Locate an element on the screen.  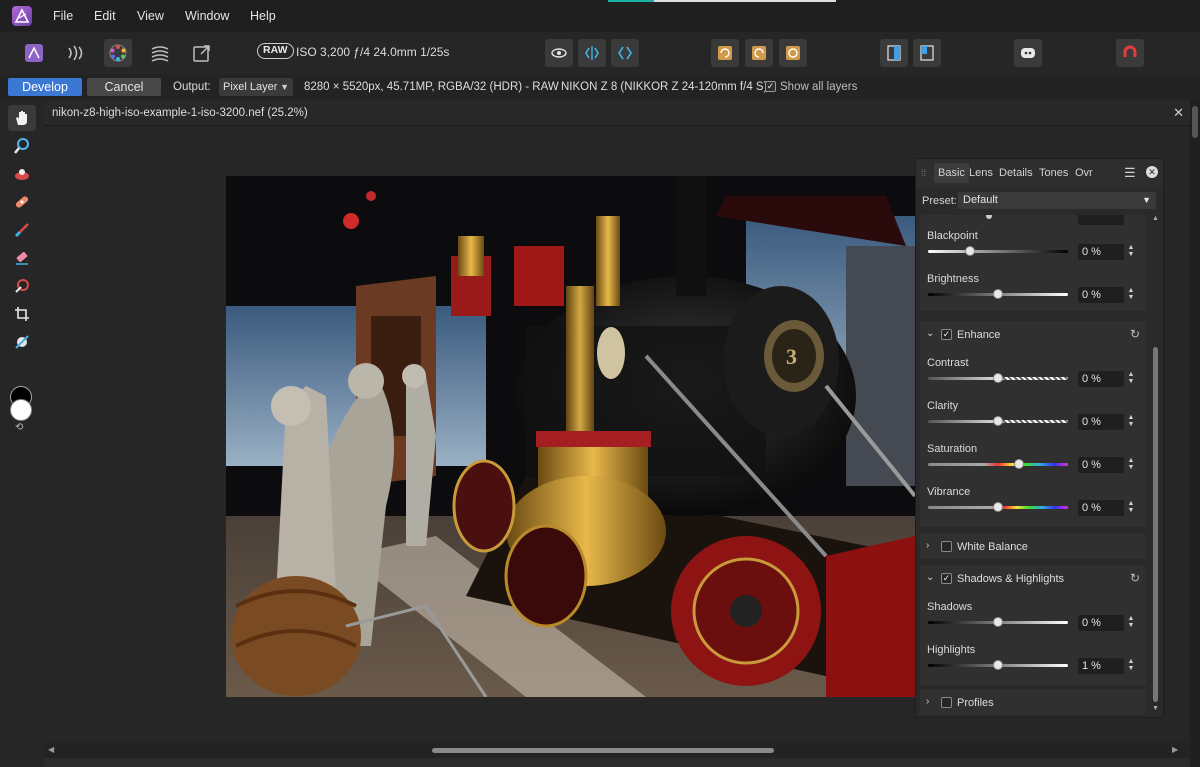
white-balance-checkbox is located at coordinates (946, 546).